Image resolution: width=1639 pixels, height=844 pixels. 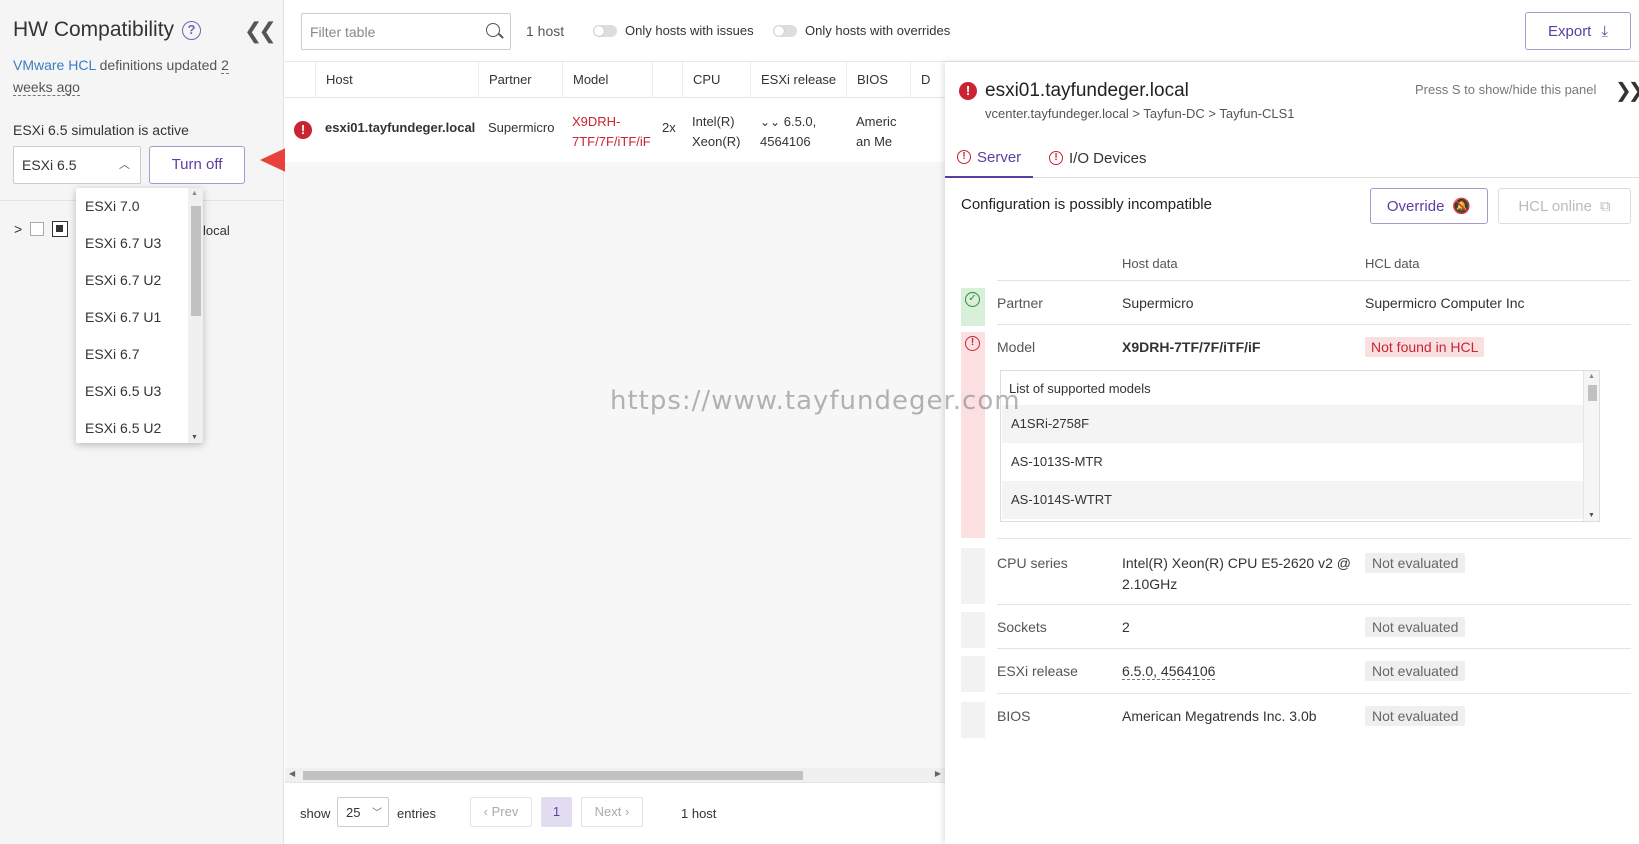 I want to click on download-icon: ⤓, so click(x=1604, y=31).